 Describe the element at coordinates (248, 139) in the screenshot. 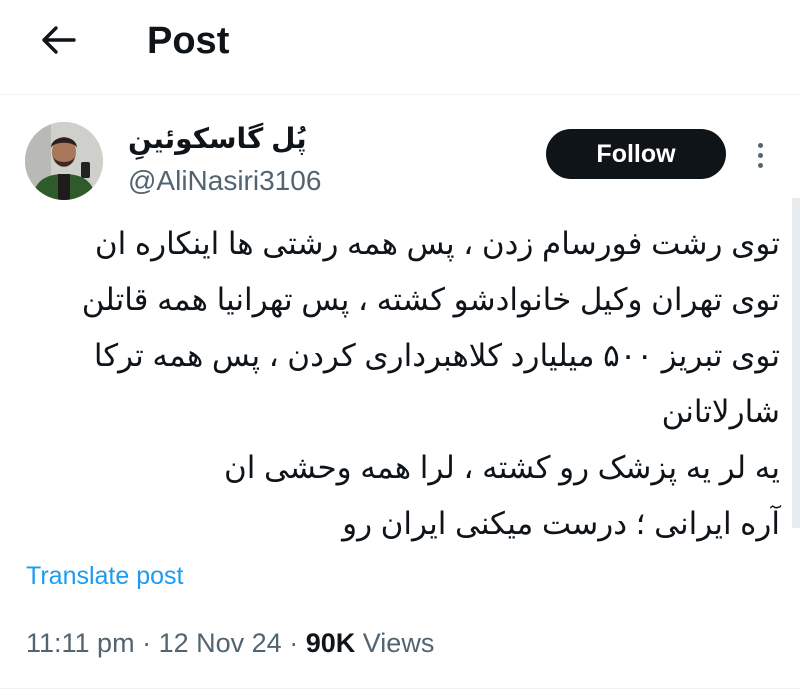

I see `author-display-name: پُل گاسکوئینِ` at that location.